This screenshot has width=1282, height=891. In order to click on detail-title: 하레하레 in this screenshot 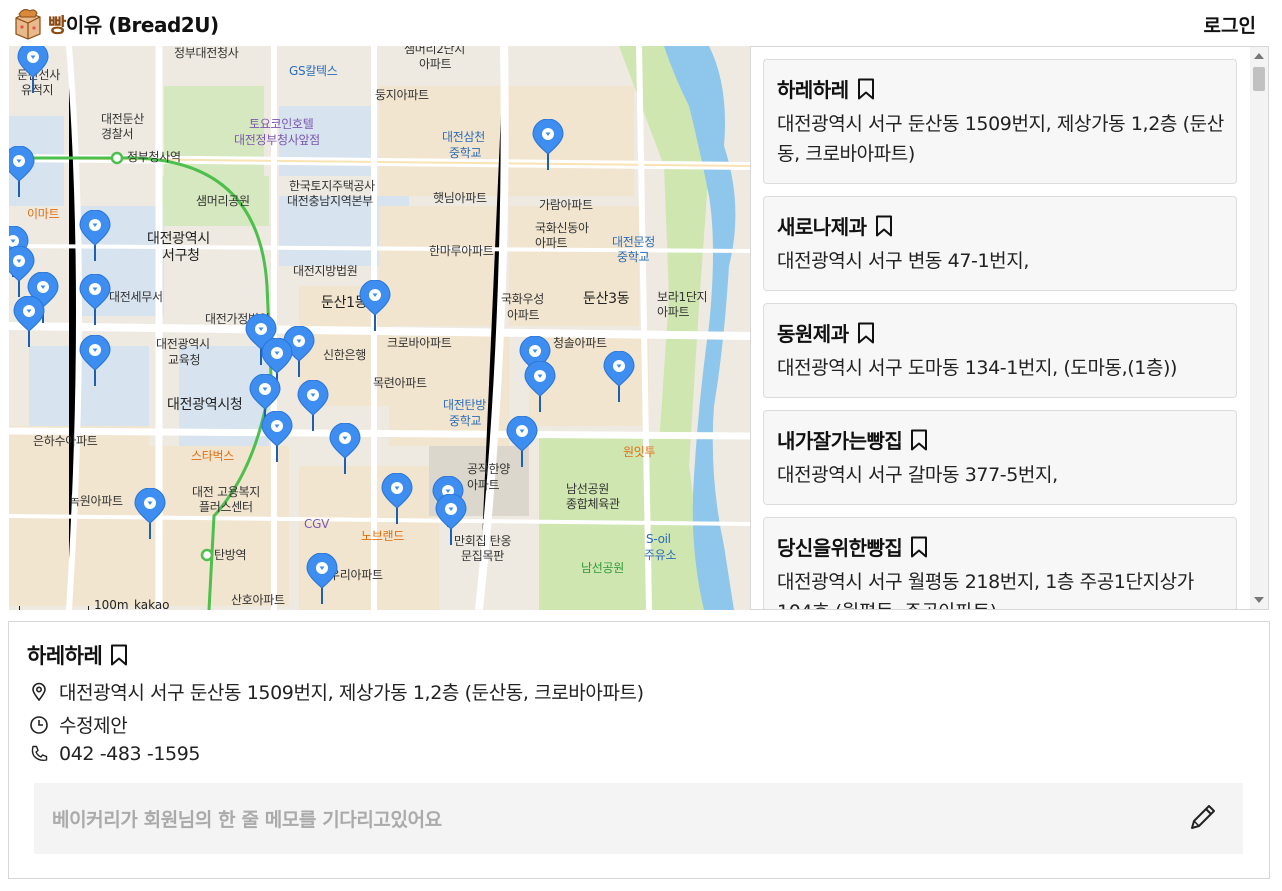, I will do `click(77, 655)`.